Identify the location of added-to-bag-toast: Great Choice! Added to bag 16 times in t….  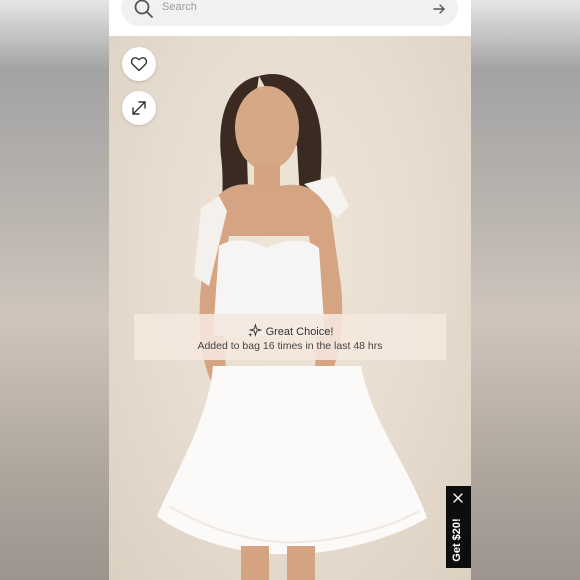
(290, 337).